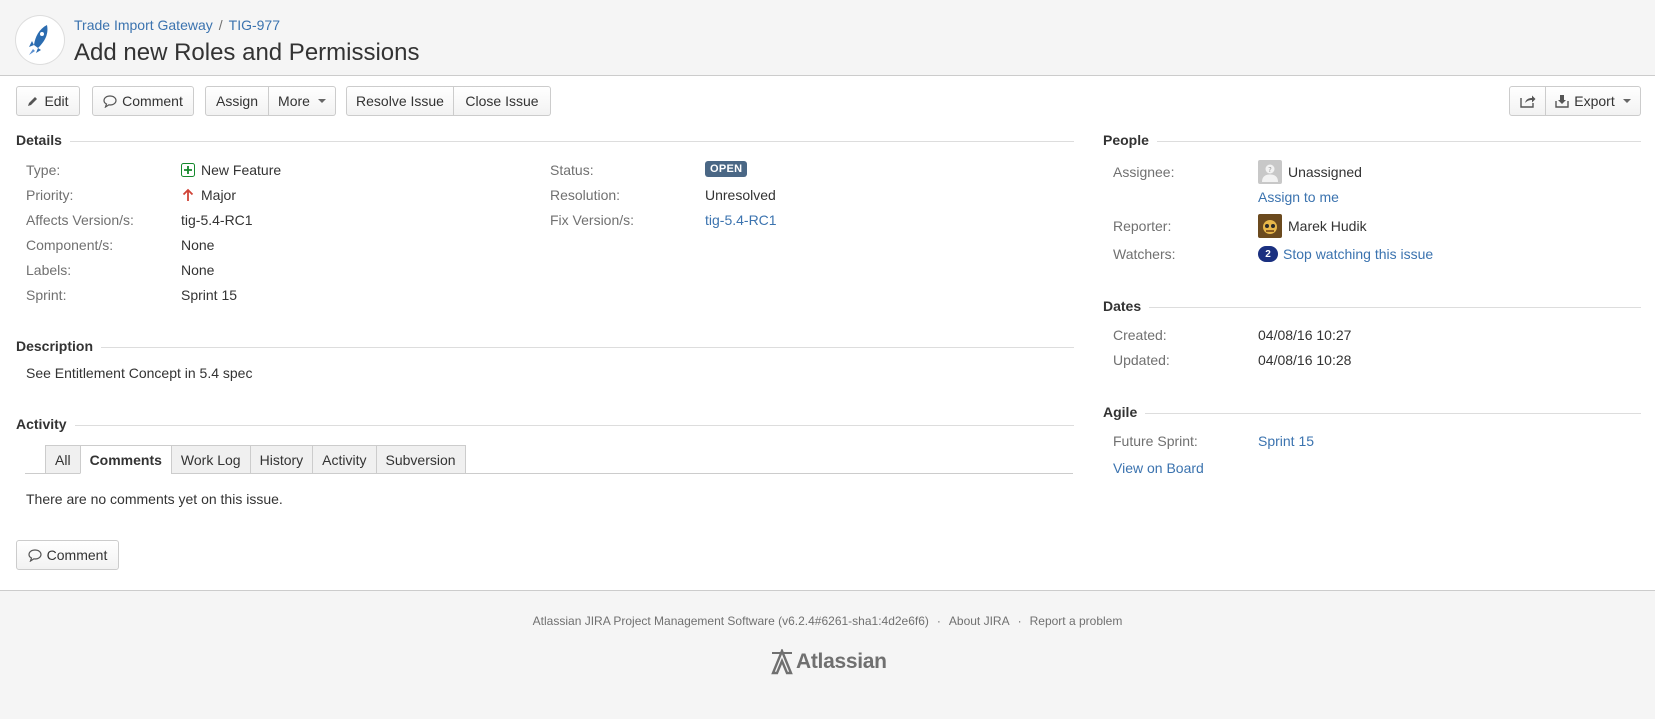 The width and height of the screenshot is (1655, 719). What do you see at coordinates (1286, 441) in the screenshot?
I see `future-sprint-link: Sprint 15` at bounding box center [1286, 441].